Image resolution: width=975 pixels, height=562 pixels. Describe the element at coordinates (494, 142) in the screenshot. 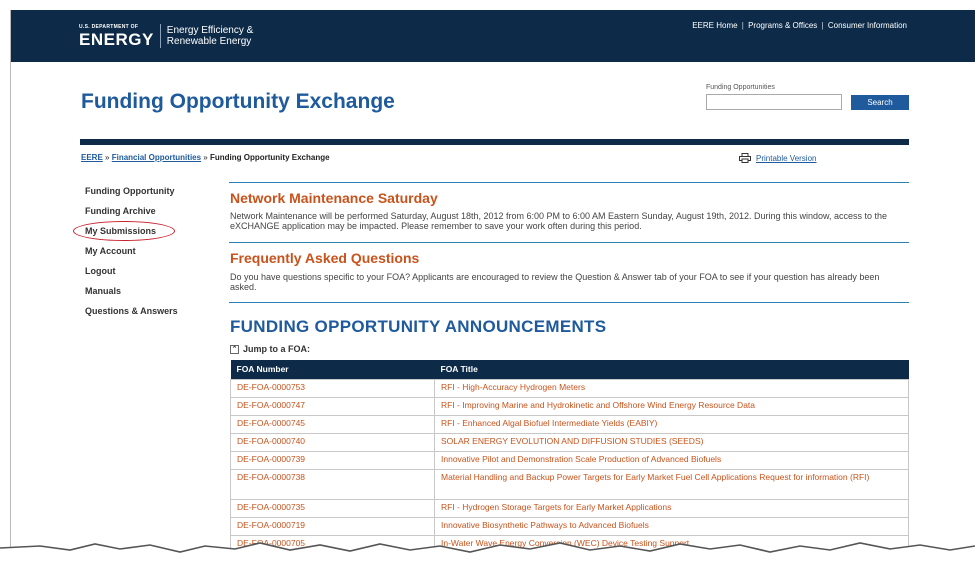

I see `header-divider` at that location.